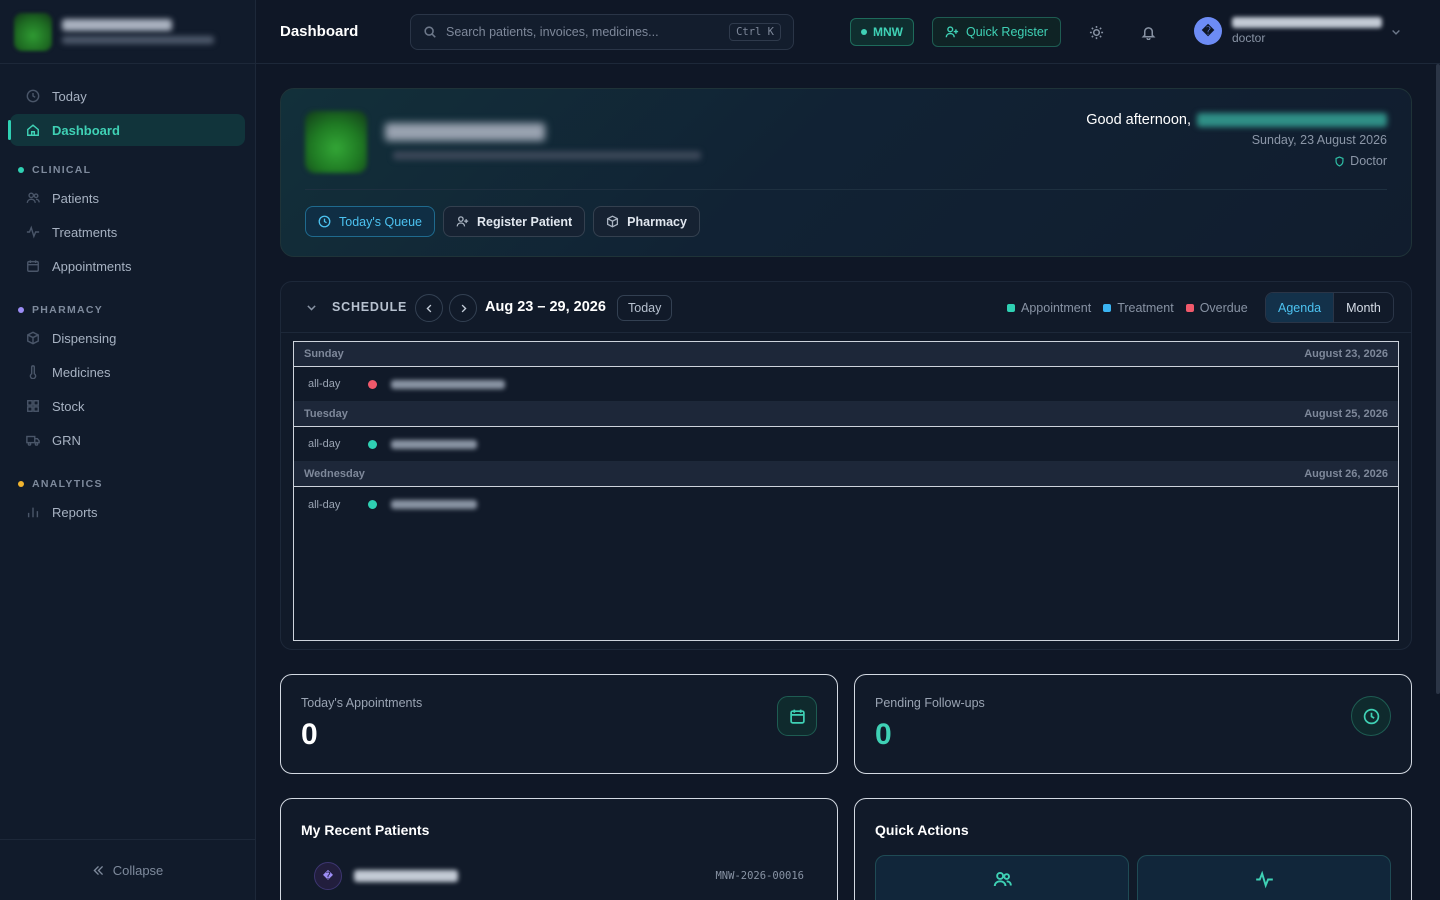 This screenshot has width=1440, height=900. What do you see at coordinates (1363, 307) in the screenshot?
I see `view-month-button: Month` at bounding box center [1363, 307].